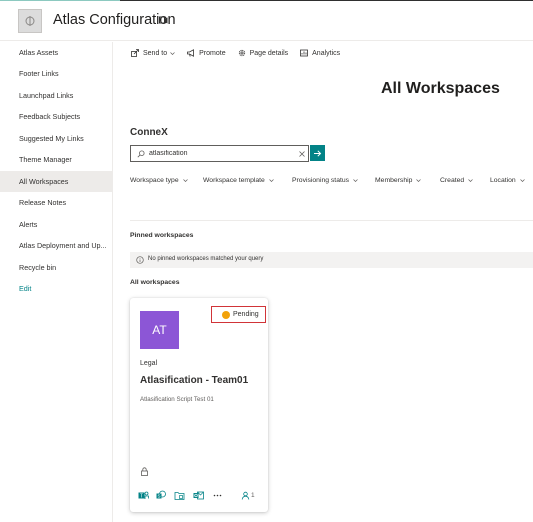 This screenshot has height=522, width=533. I want to click on promote-label: Promote, so click(212, 53).